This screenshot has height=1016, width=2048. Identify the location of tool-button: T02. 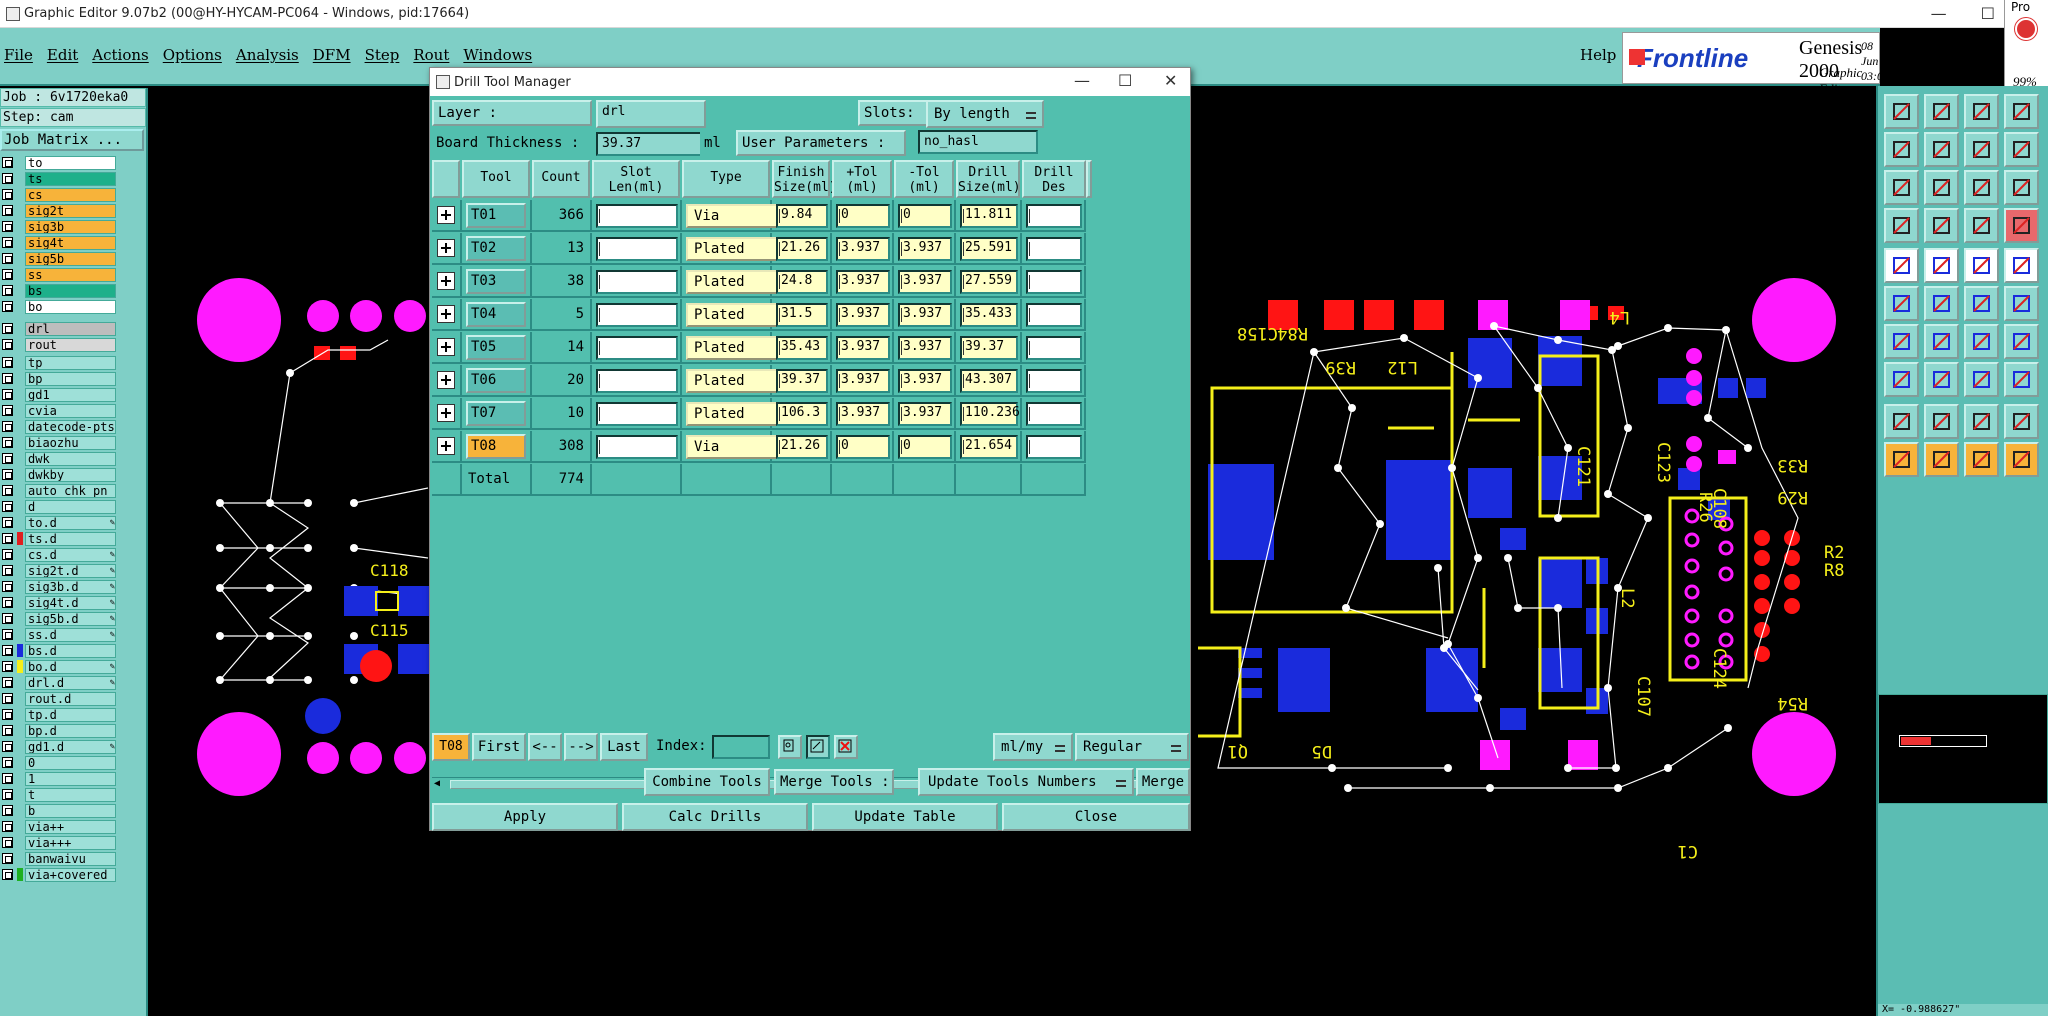
(496, 248).